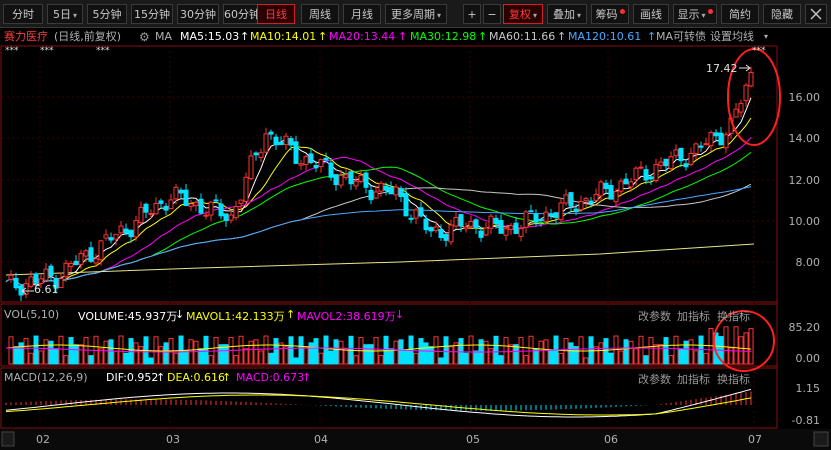 The width and height of the screenshot is (831, 450). I want to click on macd-axis-bottom: -0.81, so click(805, 420).